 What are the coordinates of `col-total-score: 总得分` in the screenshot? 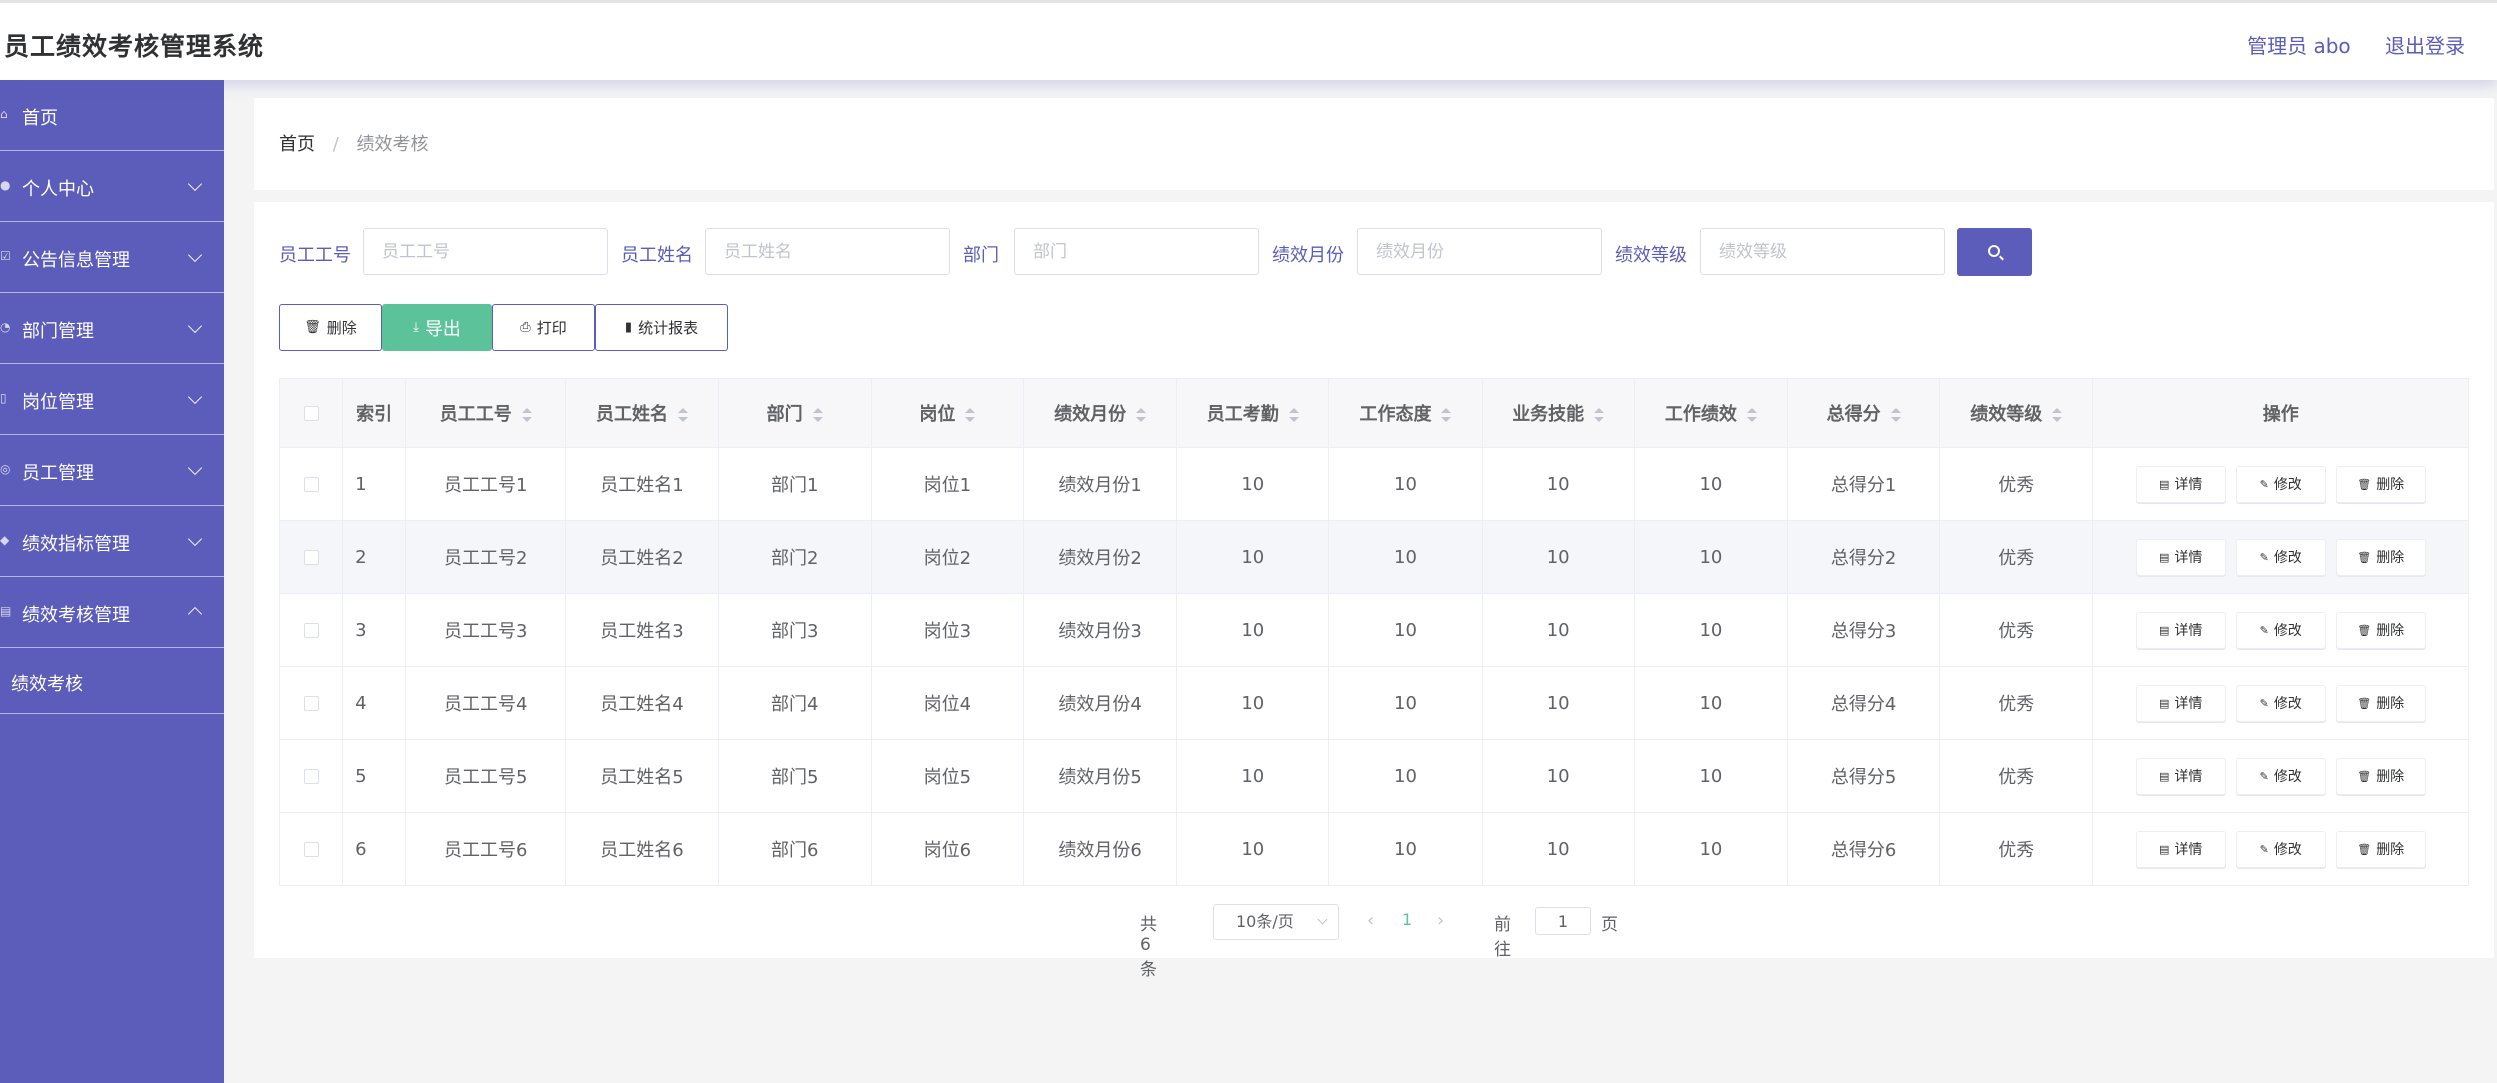 It's located at (1863, 413).